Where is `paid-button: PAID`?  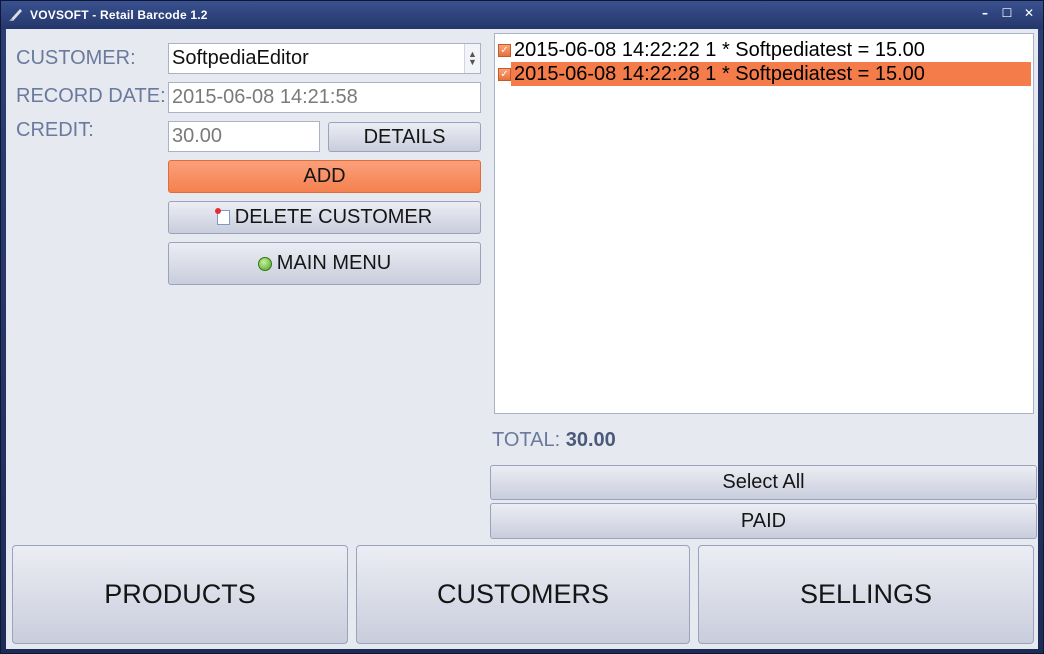
paid-button: PAID is located at coordinates (763, 521).